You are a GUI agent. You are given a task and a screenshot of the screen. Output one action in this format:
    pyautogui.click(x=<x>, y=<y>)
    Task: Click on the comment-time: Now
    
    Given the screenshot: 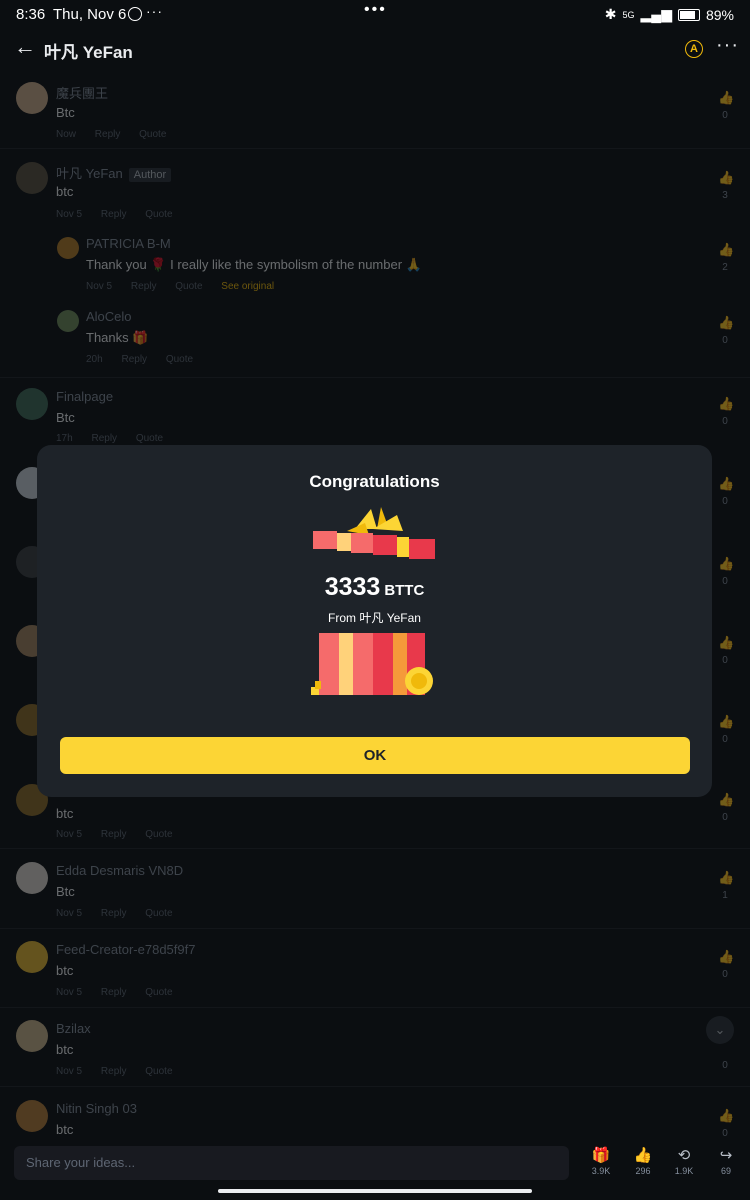 What is the action you would take?
    pyautogui.click(x=66, y=134)
    